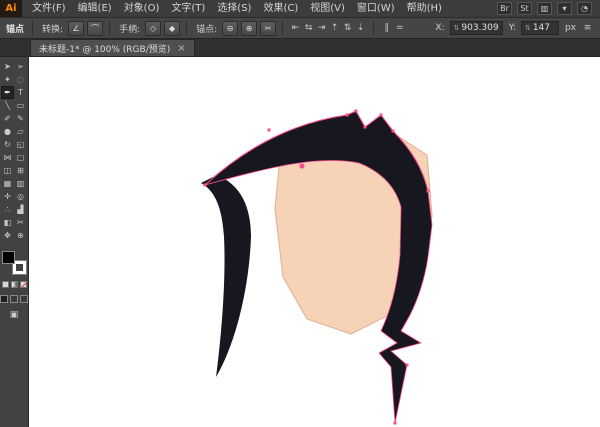 The image size is (600, 427). Describe the element at coordinates (347, 28) in the screenshot. I see `align-v-center-icon: ⇅` at that location.